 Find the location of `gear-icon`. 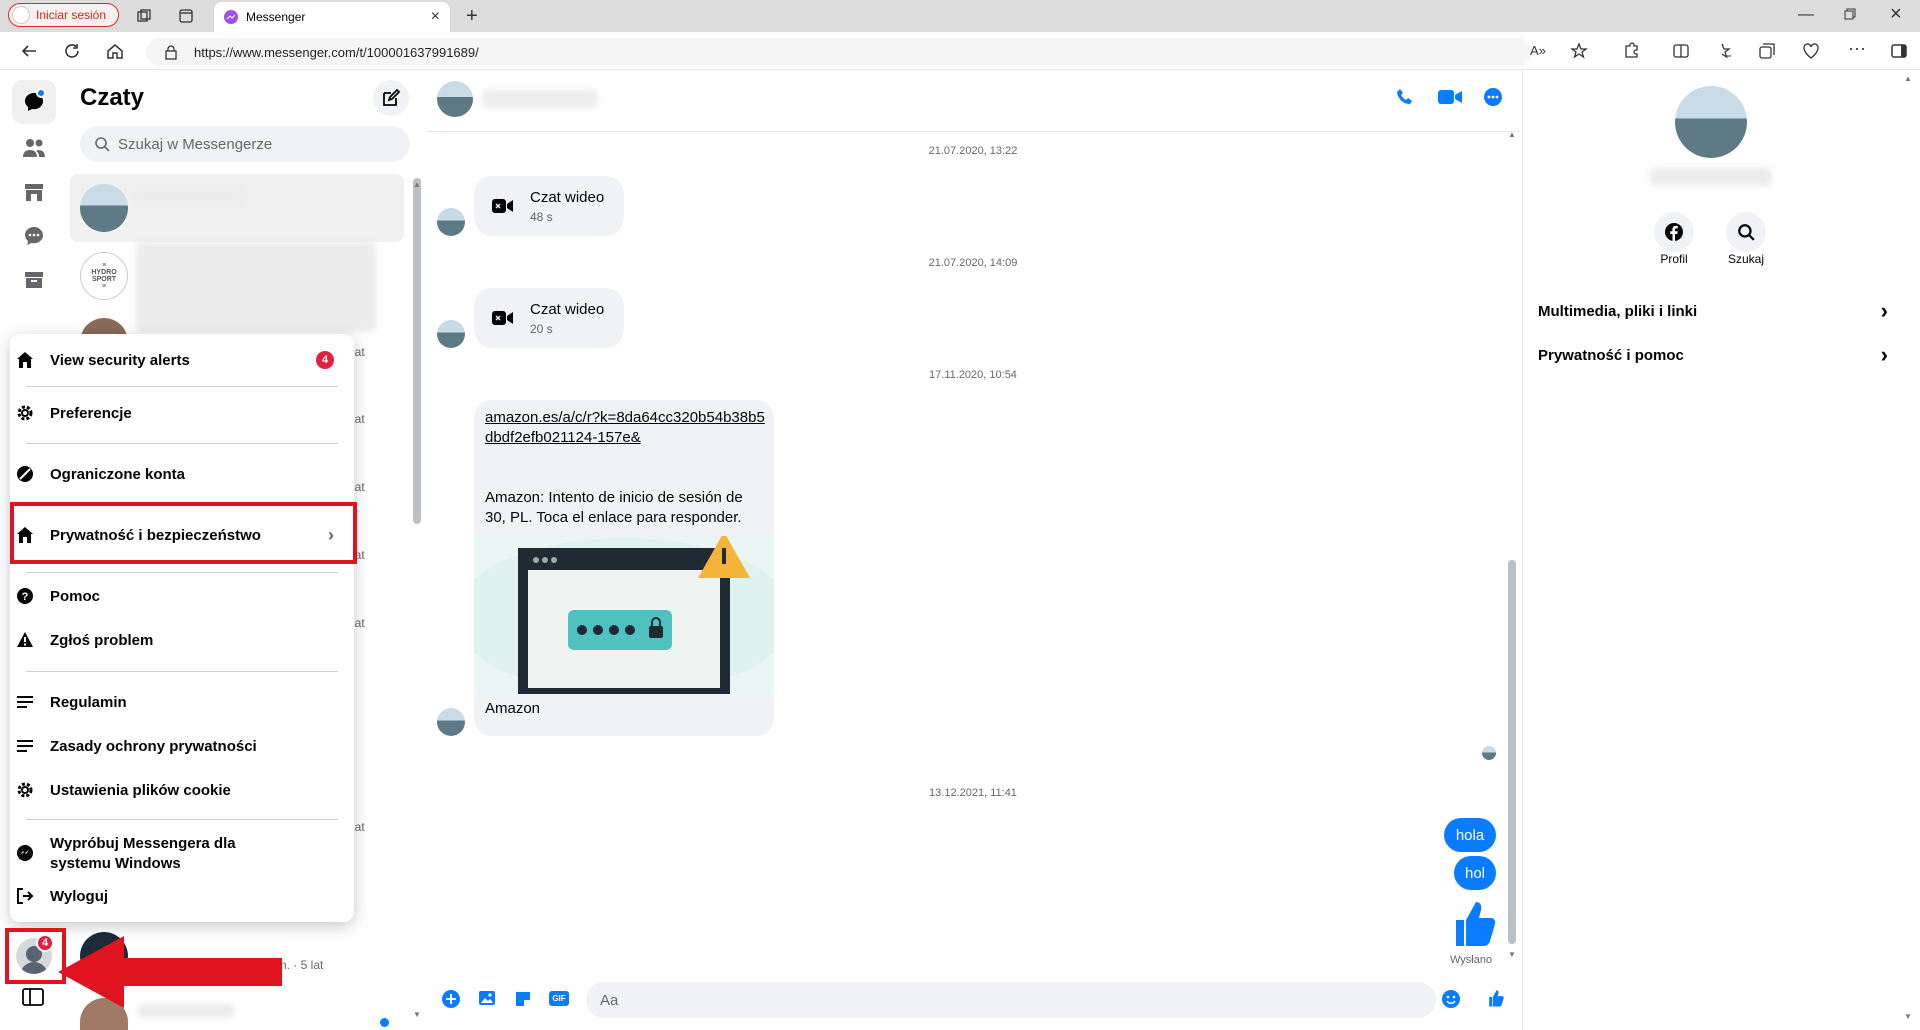

gear-icon is located at coordinates (25, 790).